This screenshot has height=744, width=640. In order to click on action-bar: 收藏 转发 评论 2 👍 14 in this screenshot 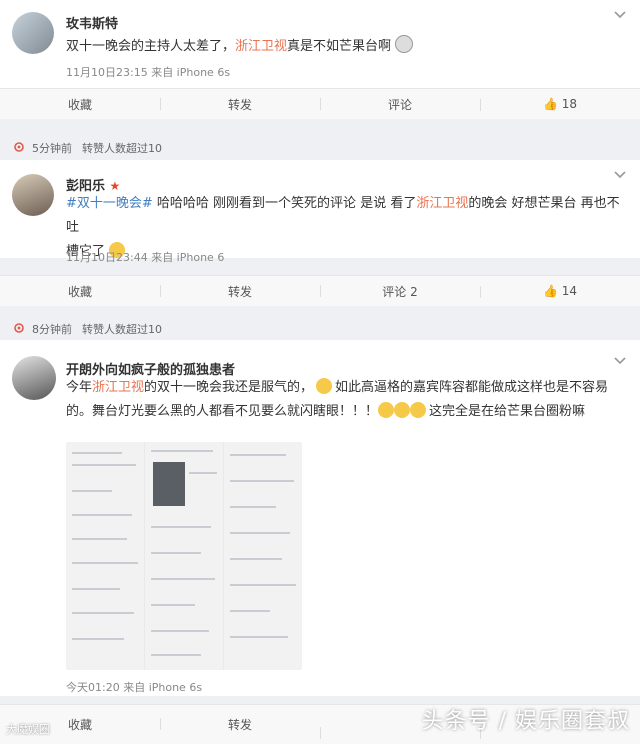, I will do `click(320, 290)`.